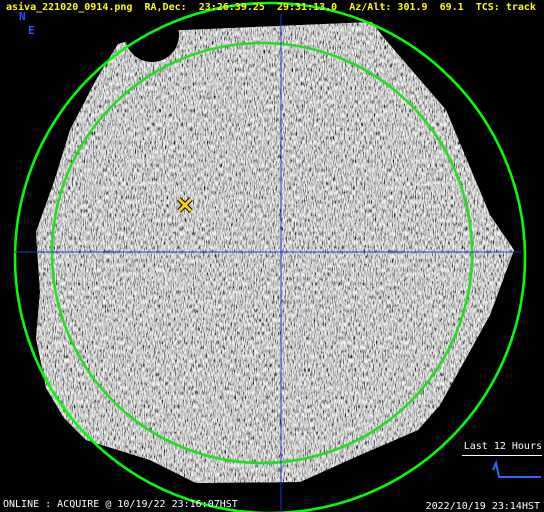 Image resolution: width=544 pixels, height=512 pixels. I want to click on history-divider, so click(502, 455).